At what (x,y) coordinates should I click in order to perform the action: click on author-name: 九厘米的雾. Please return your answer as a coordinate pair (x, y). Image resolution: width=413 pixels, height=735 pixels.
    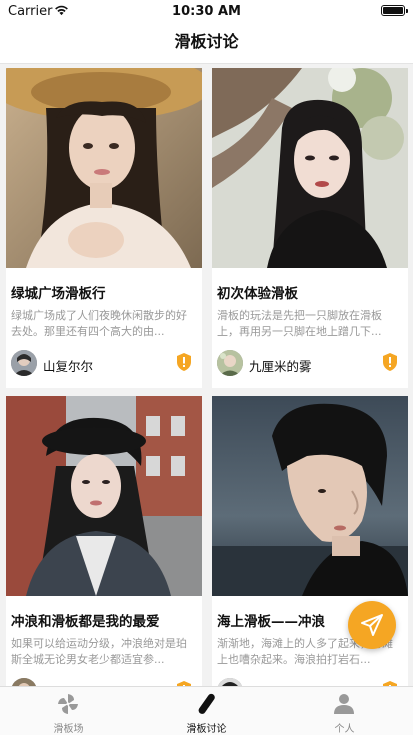
    Looking at the image, I should click on (280, 365).